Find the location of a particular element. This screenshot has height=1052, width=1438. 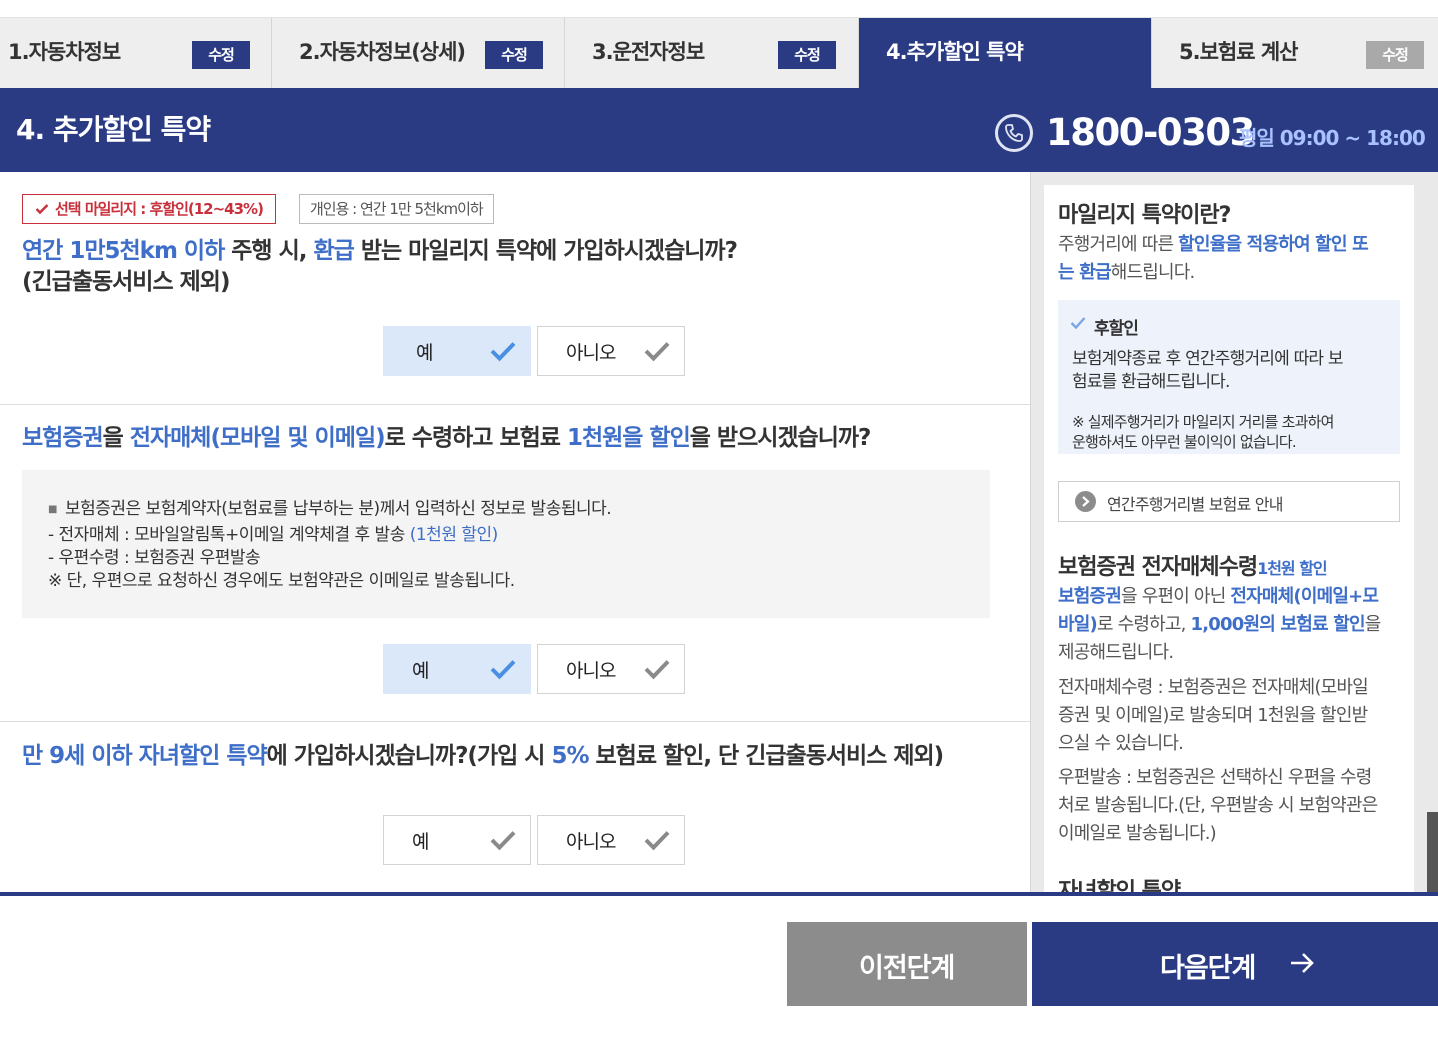

tab-step-3: 3.운전자정보 수정 is located at coordinates (712, 53).